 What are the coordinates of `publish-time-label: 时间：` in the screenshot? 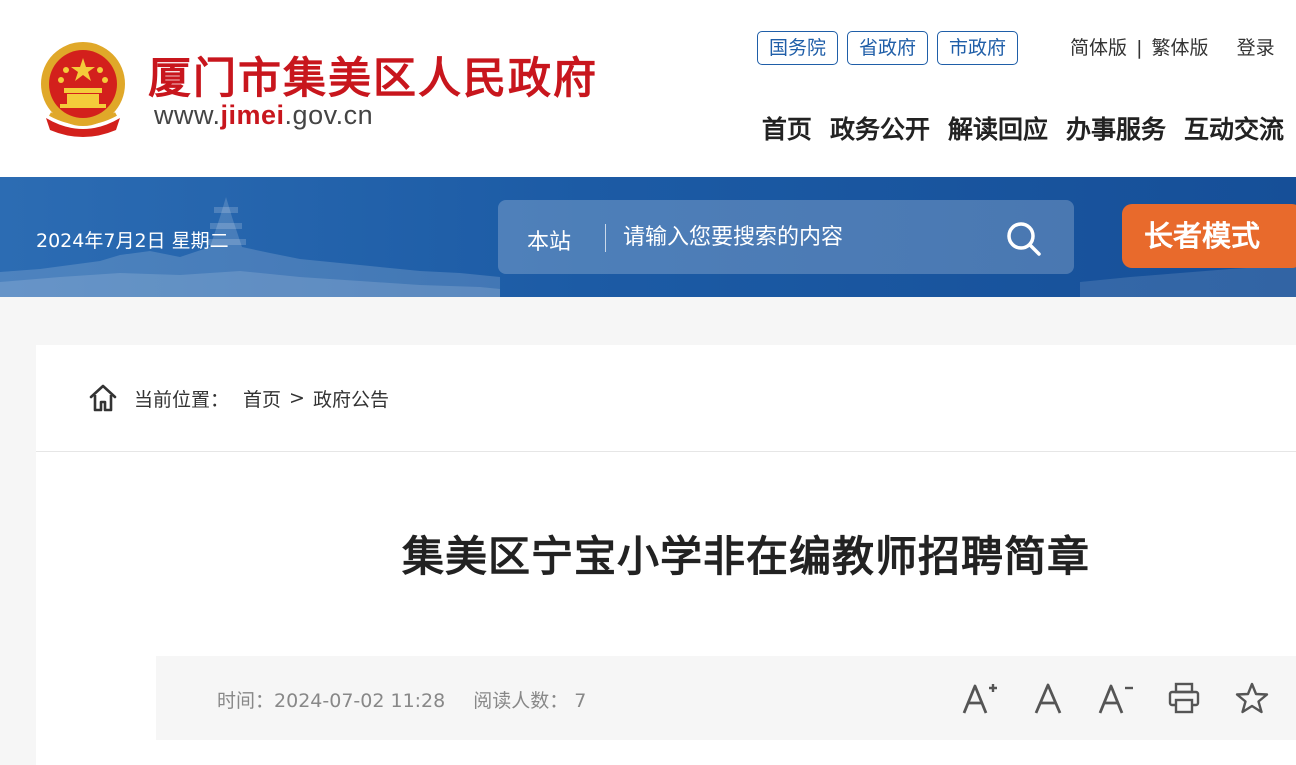 It's located at (246, 701).